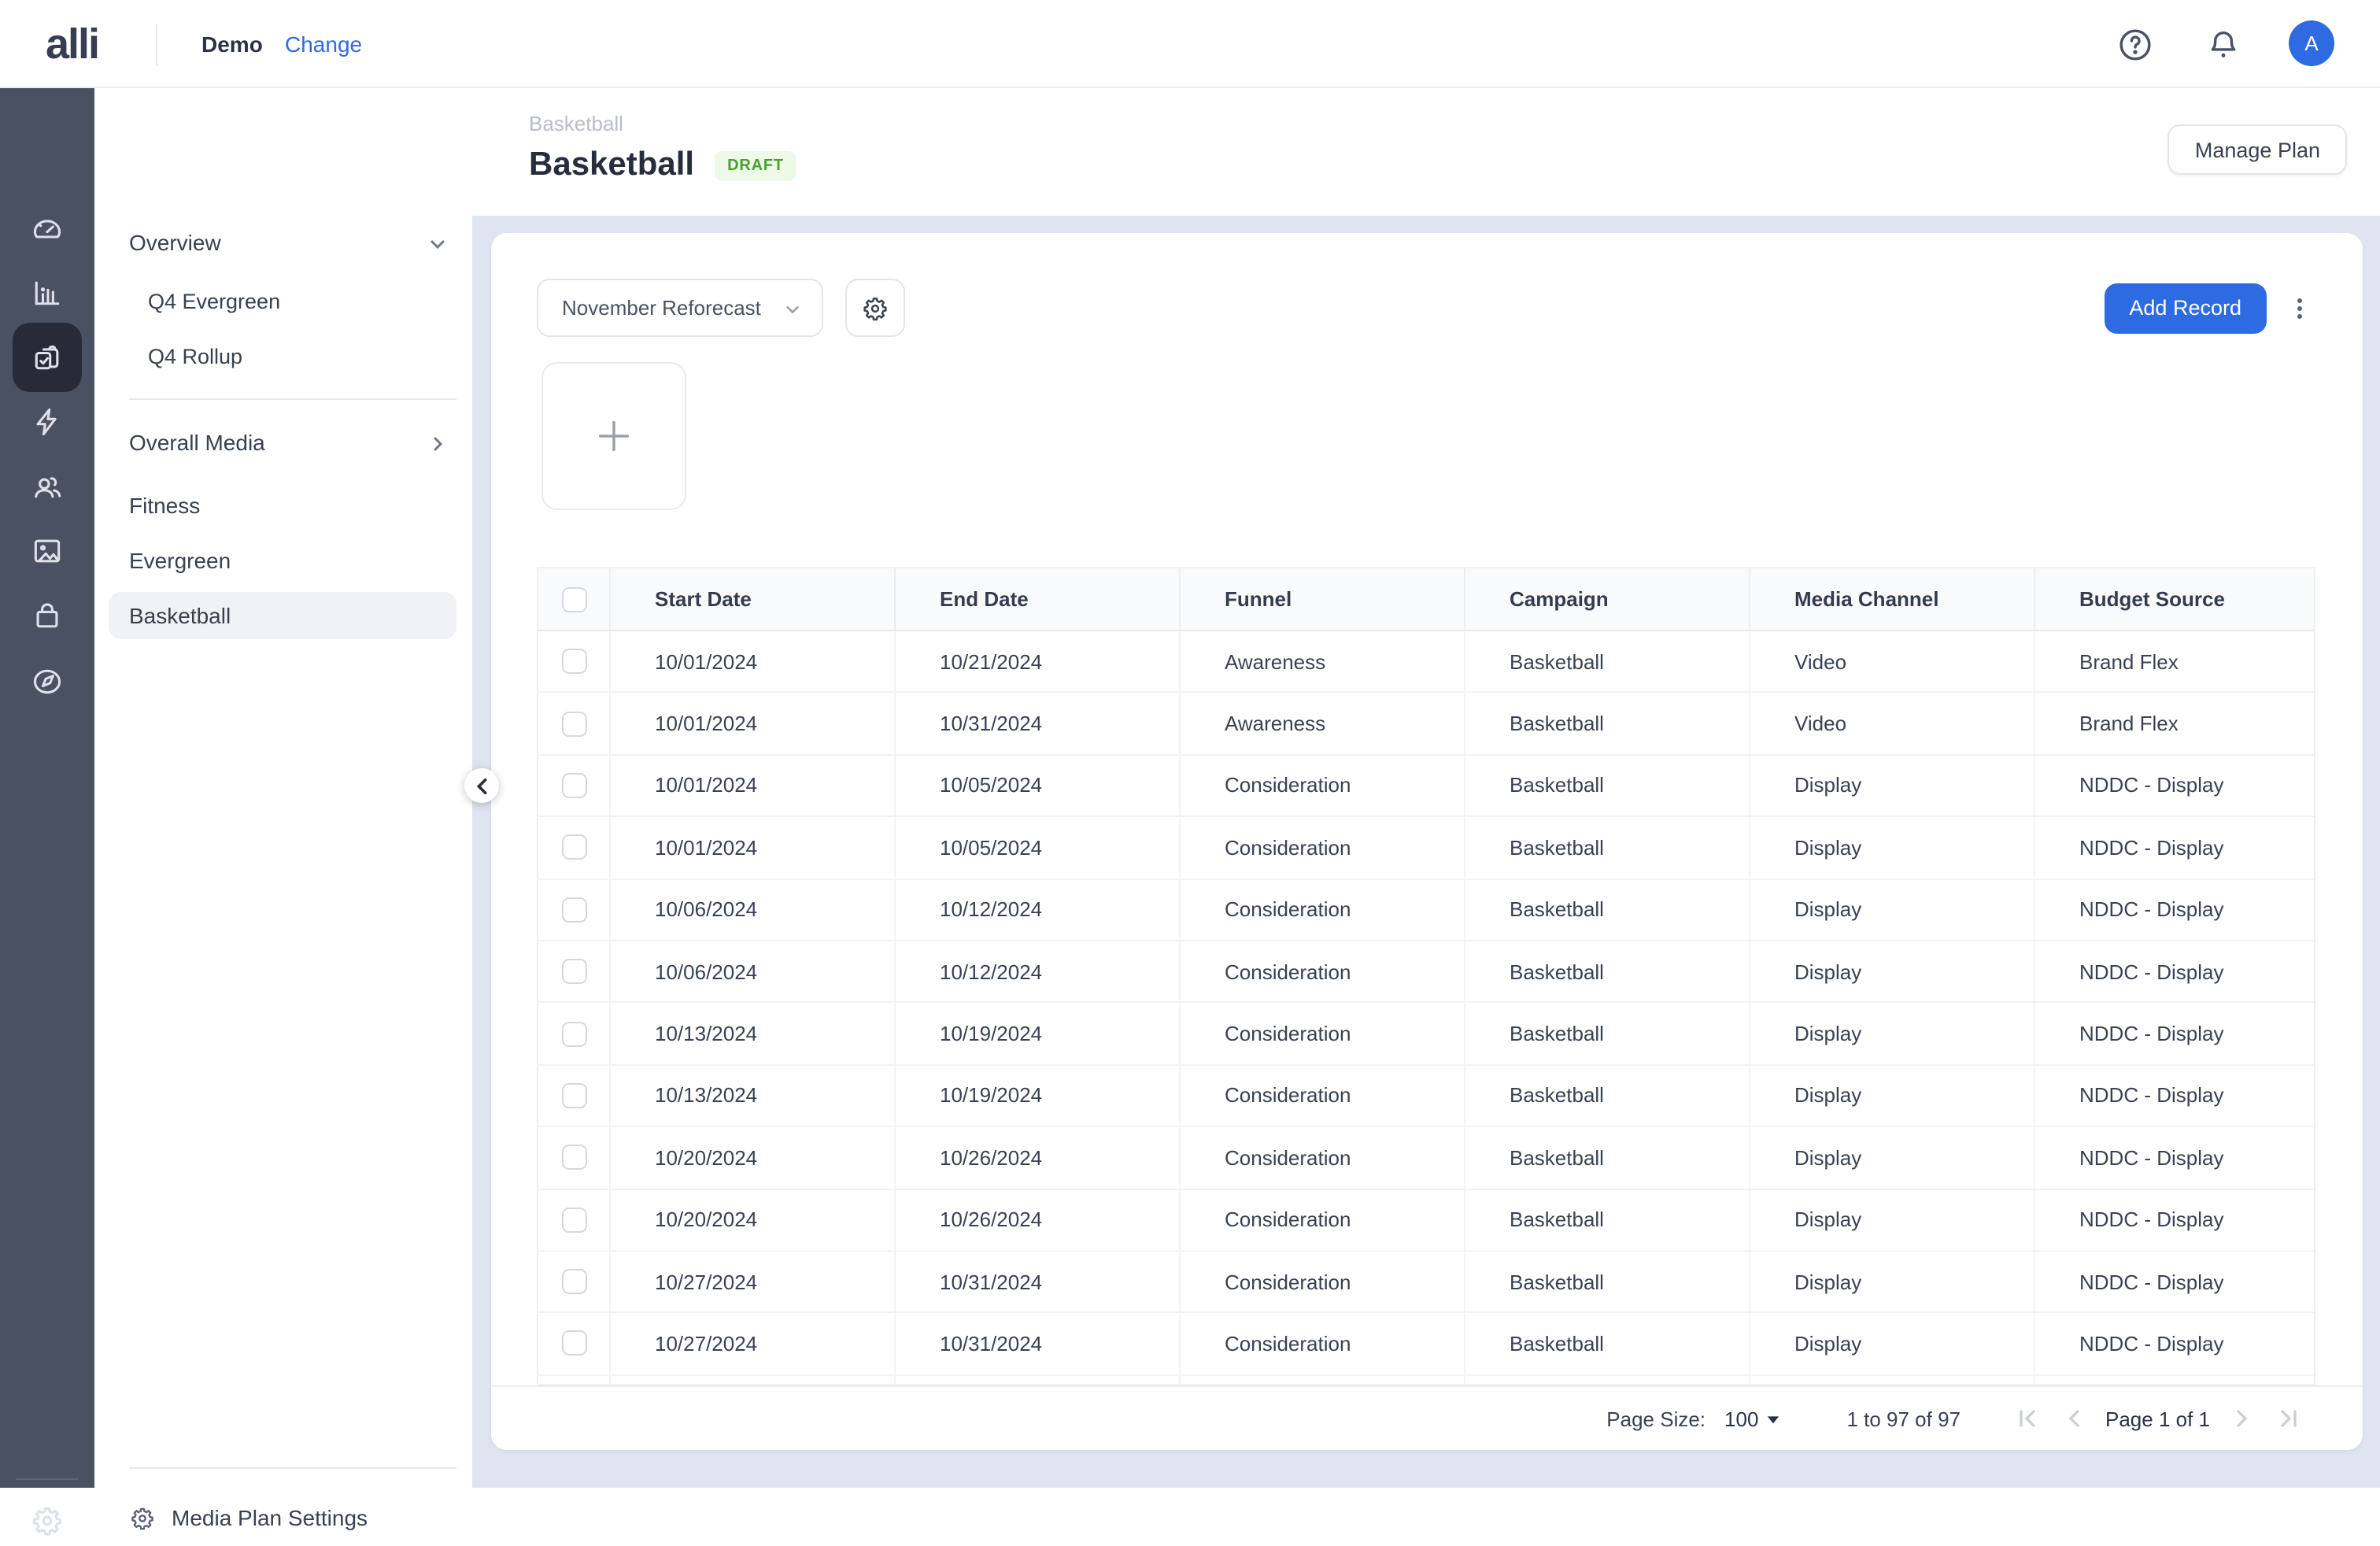 The height and width of the screenshot is (1546, 2380). I want to click on chevron-down-icon, so click(437, 243).